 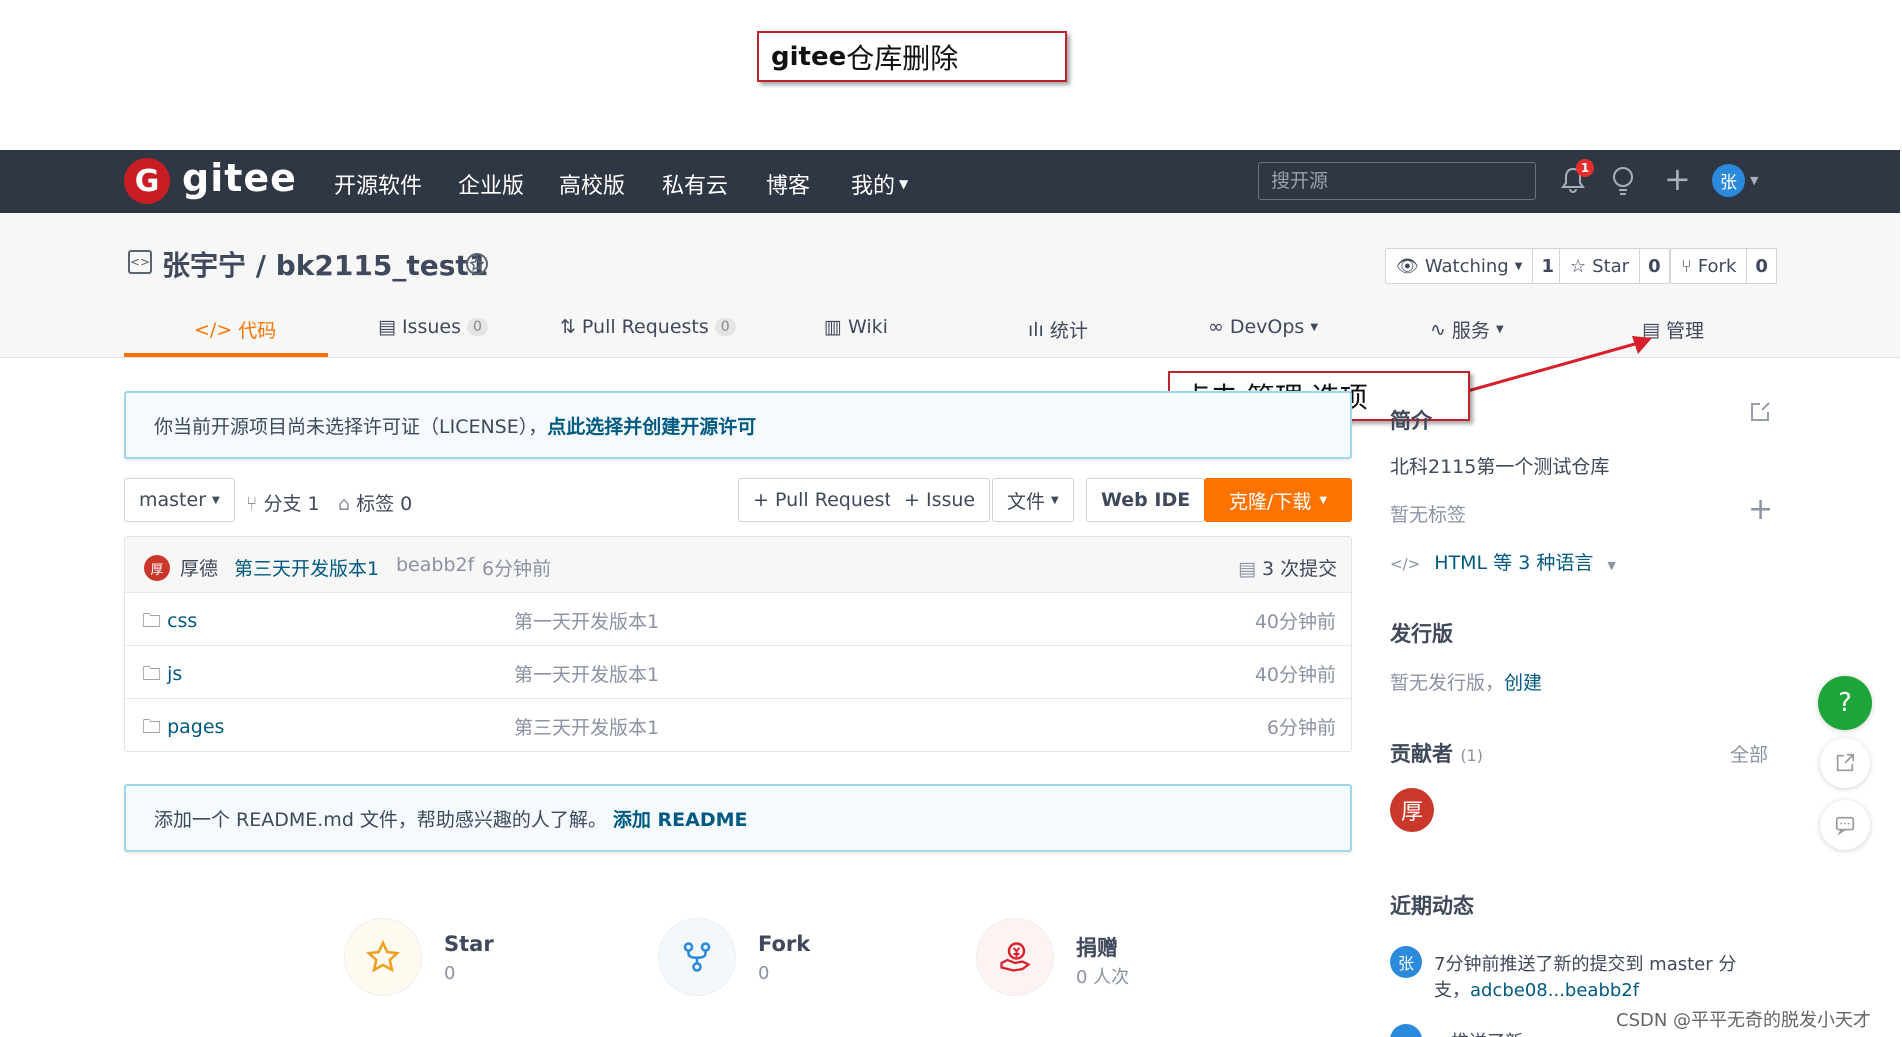 I want to click on title-callout-brand: gitee, so click(x=809, y=56).